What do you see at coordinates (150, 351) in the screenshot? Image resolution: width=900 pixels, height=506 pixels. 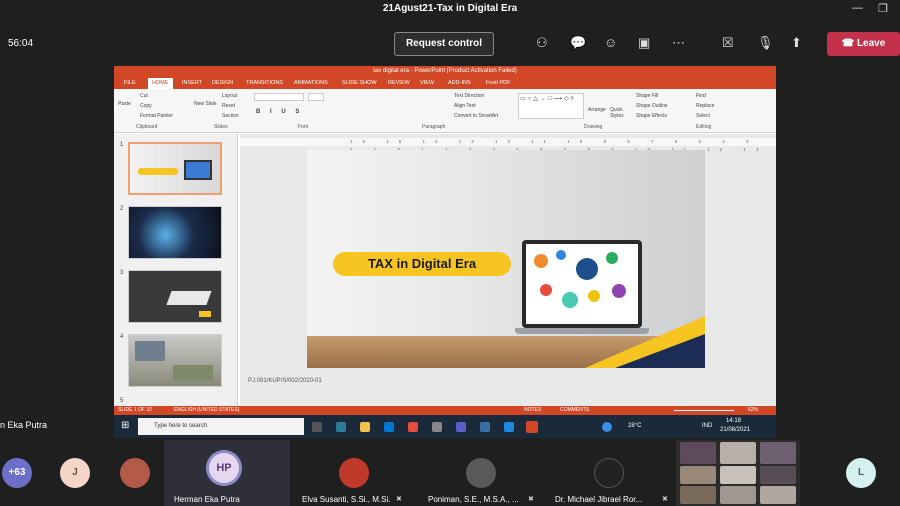 I see `thumb-photo` at bounding box center [150, 351].